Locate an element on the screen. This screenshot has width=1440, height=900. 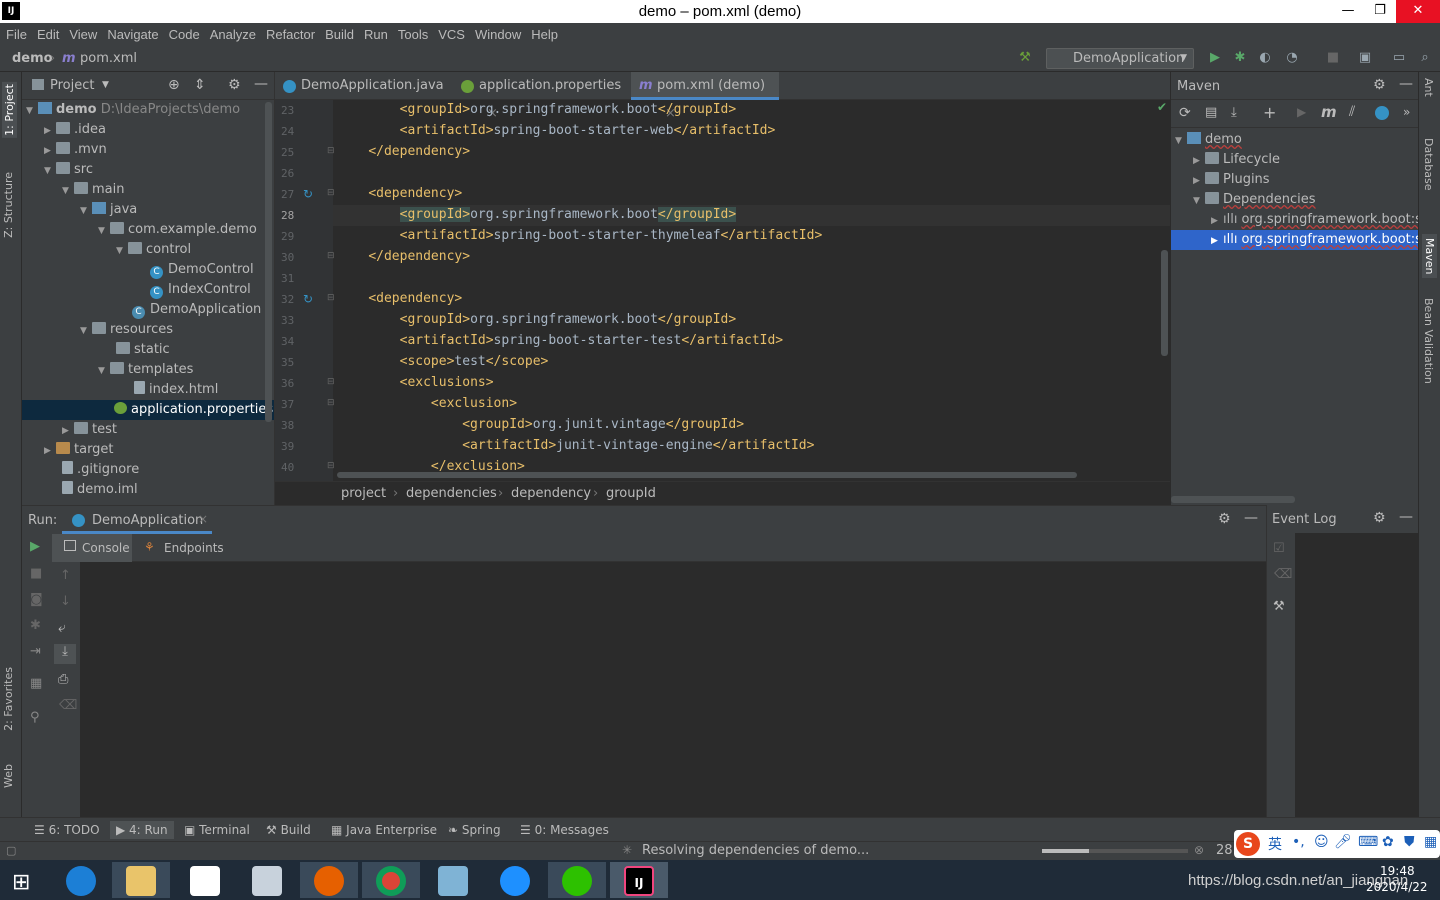
menu-refactor: Refactor is located at coordinates (290, 34).